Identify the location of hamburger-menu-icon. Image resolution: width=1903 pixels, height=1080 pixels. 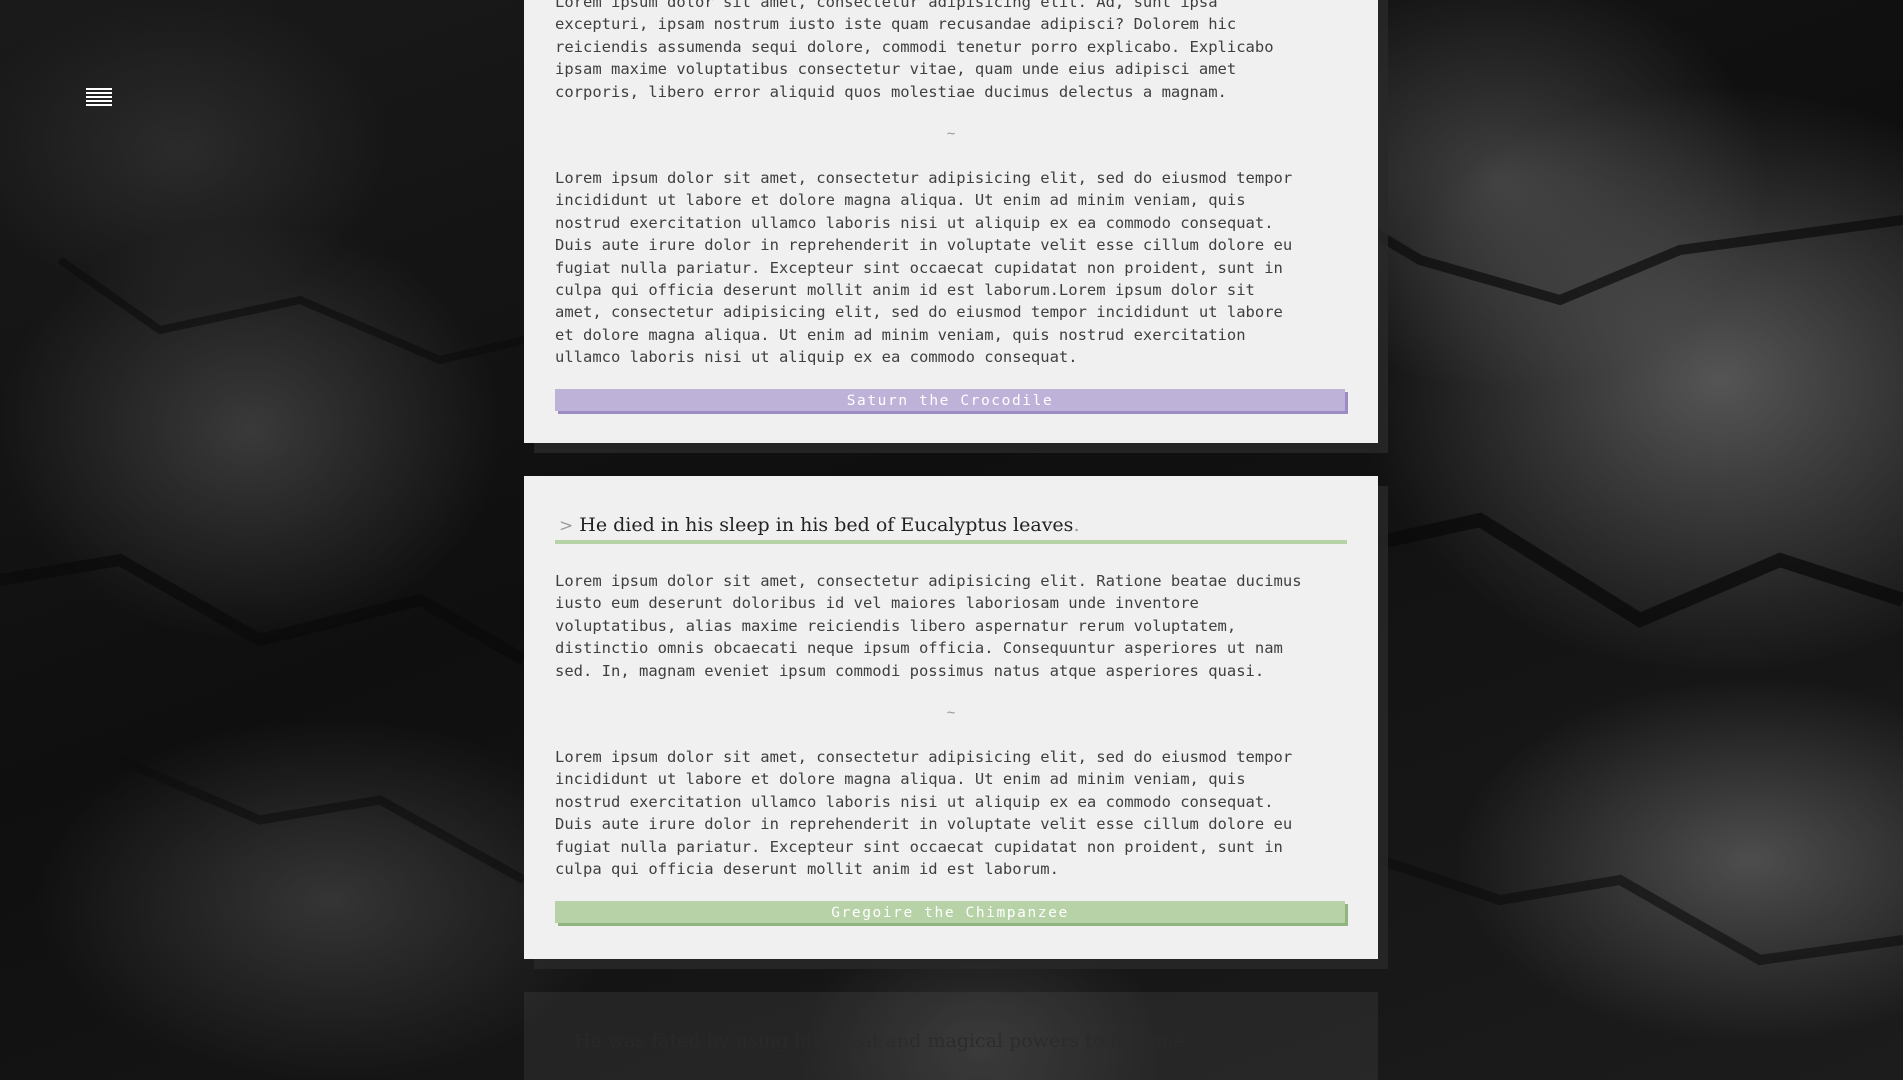
(99, 97).